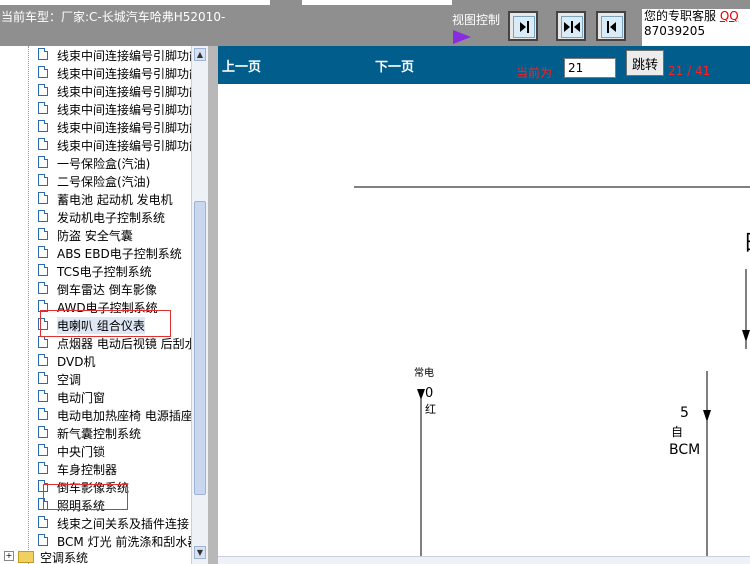  I want to click on view-fit-both-icon, so click(572, 27).